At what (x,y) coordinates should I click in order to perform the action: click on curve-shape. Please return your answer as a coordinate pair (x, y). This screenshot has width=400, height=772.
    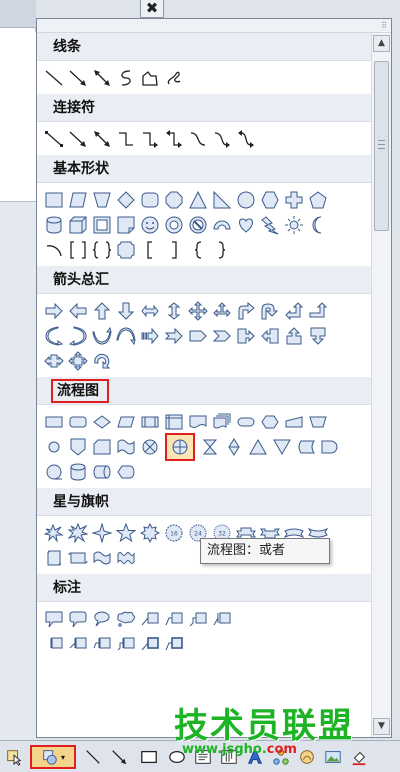
    Looking at the image, I should click on (126, 78).